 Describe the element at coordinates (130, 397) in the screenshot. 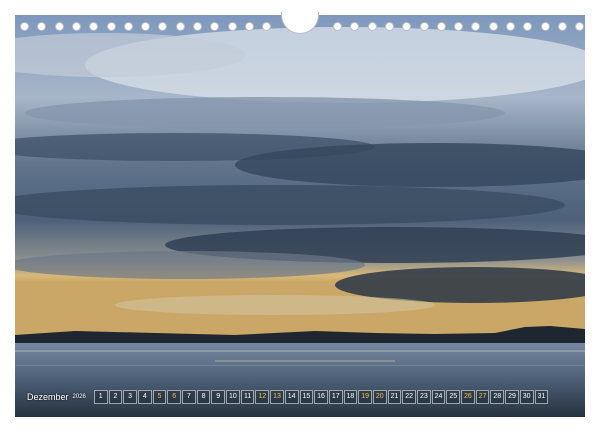

I see `day-cell: 3` at that location.